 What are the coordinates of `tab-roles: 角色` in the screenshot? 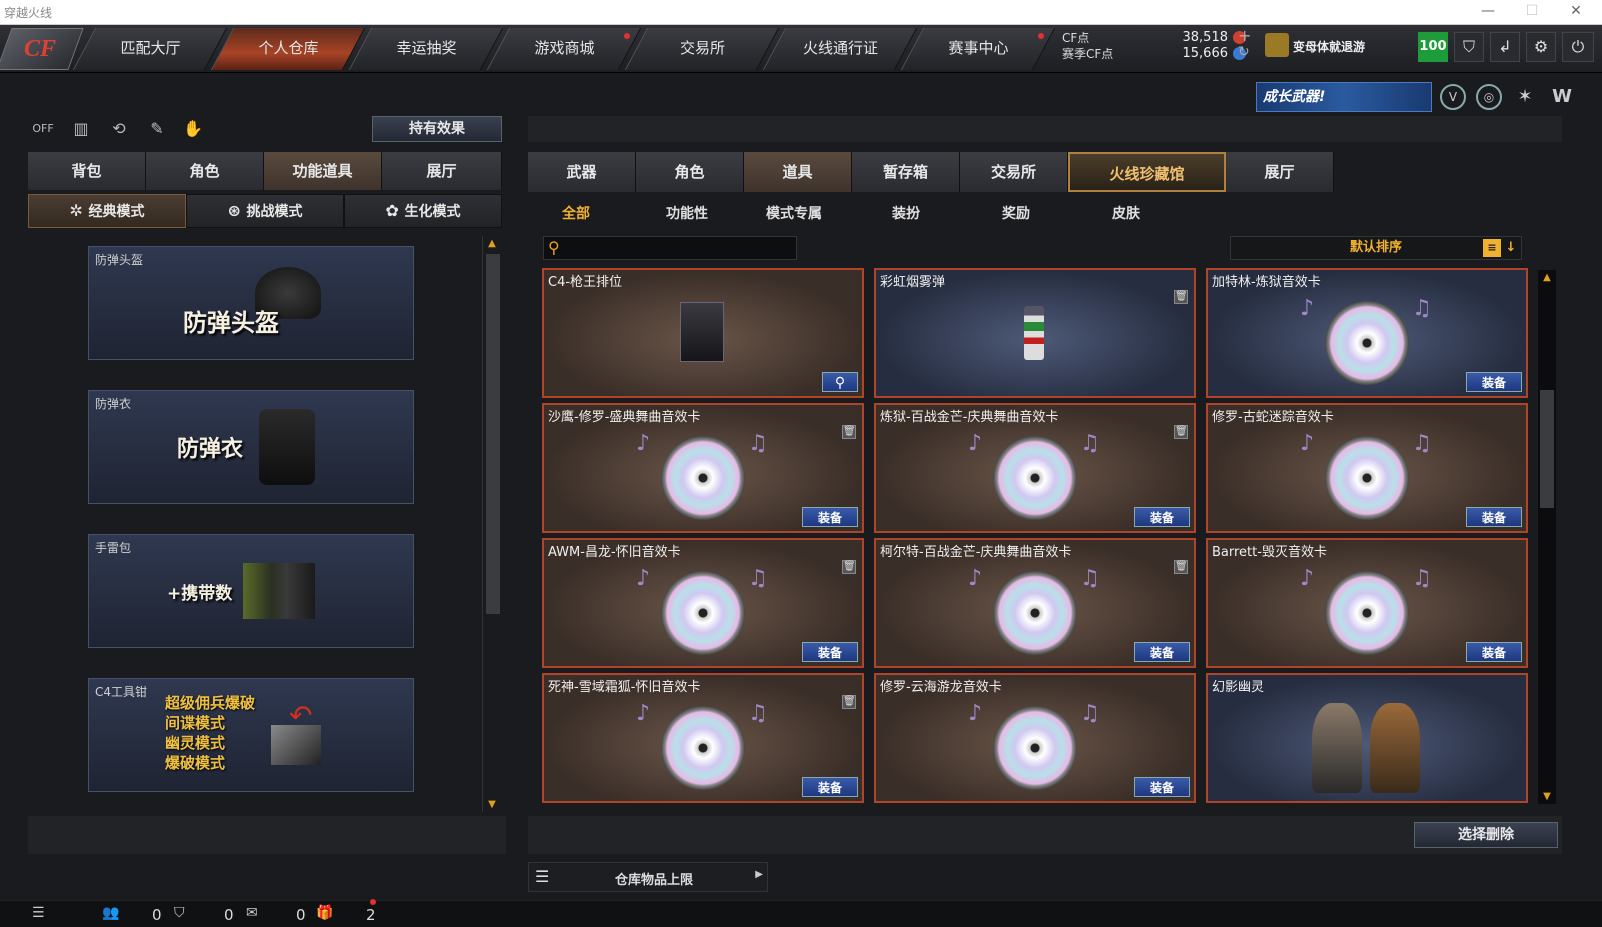 It's located at (690, 172).